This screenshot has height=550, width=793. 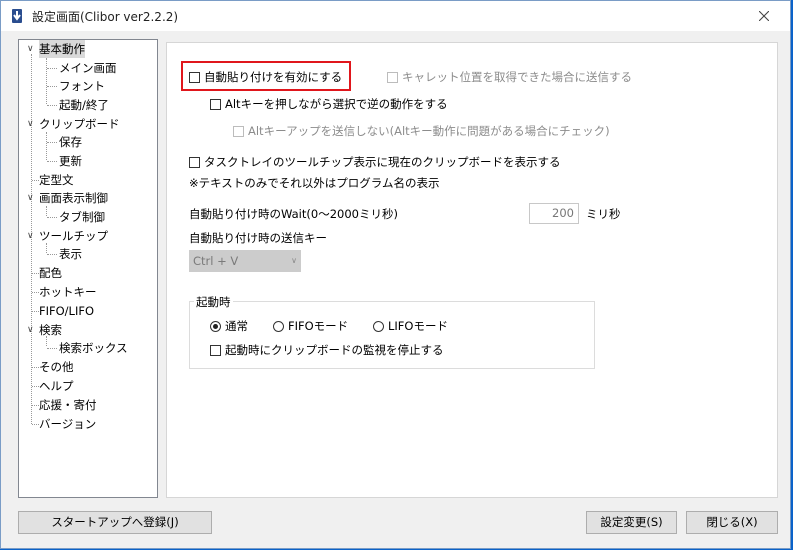 I want to click on stop-monitor-checkbox: 起動時にクリップボードの監視を停止する, so click(x=327, y=350).